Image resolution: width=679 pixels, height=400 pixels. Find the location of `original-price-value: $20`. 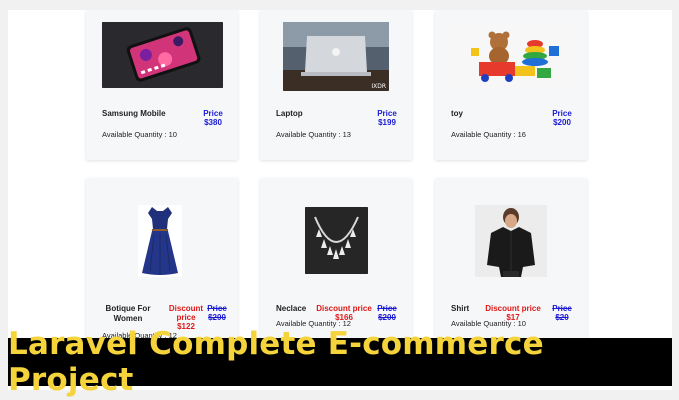

original-price-value: $20 is located at coordinates (562, 317).